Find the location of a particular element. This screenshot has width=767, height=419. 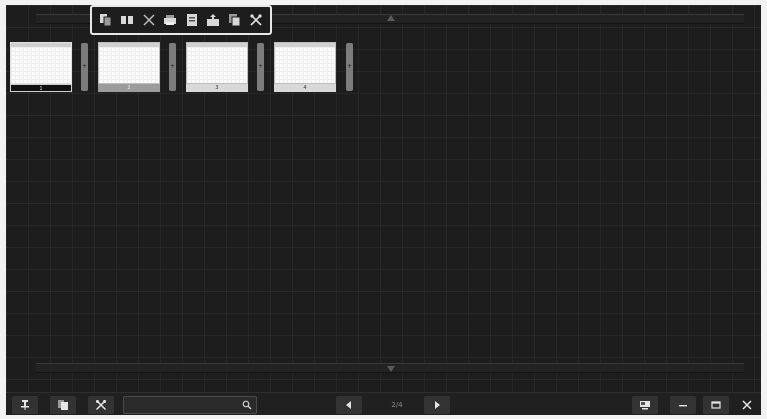

pin-button is located at coordinates (25, 405).